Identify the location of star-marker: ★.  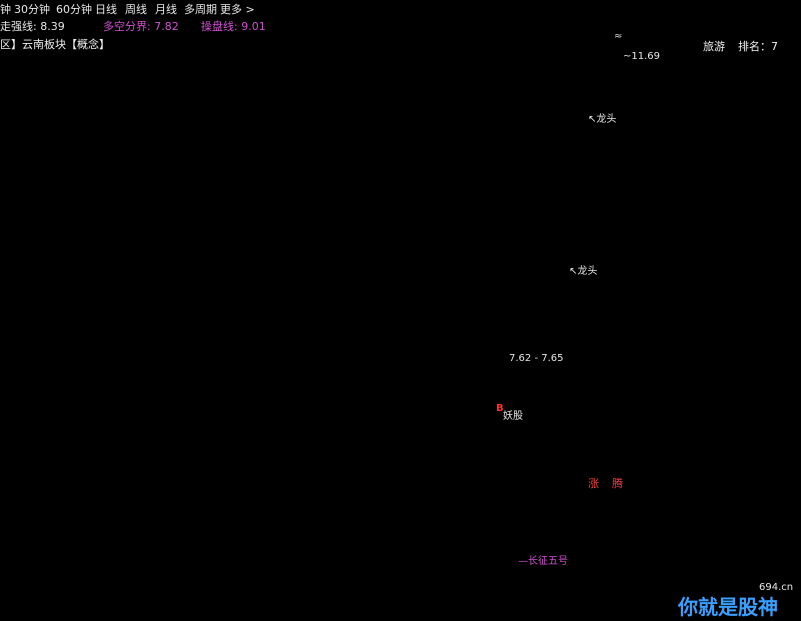
(323, 450).